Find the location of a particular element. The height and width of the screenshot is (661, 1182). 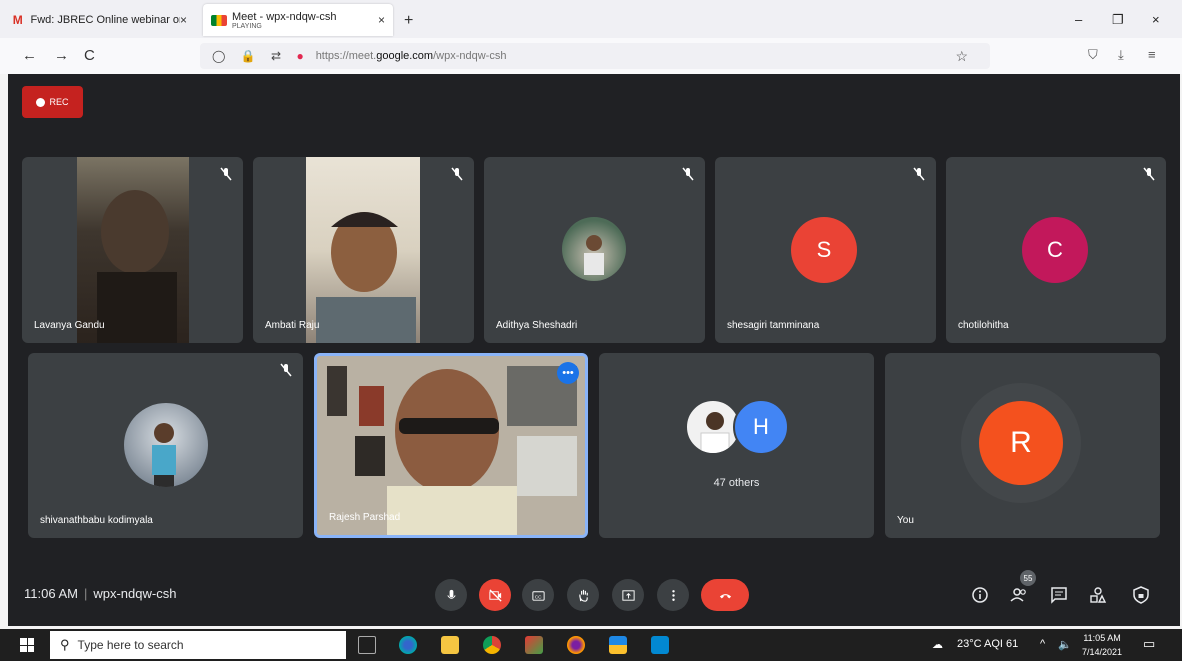

participant-name: shivanathbabu kodimyala is located at coordinates (96, 520).